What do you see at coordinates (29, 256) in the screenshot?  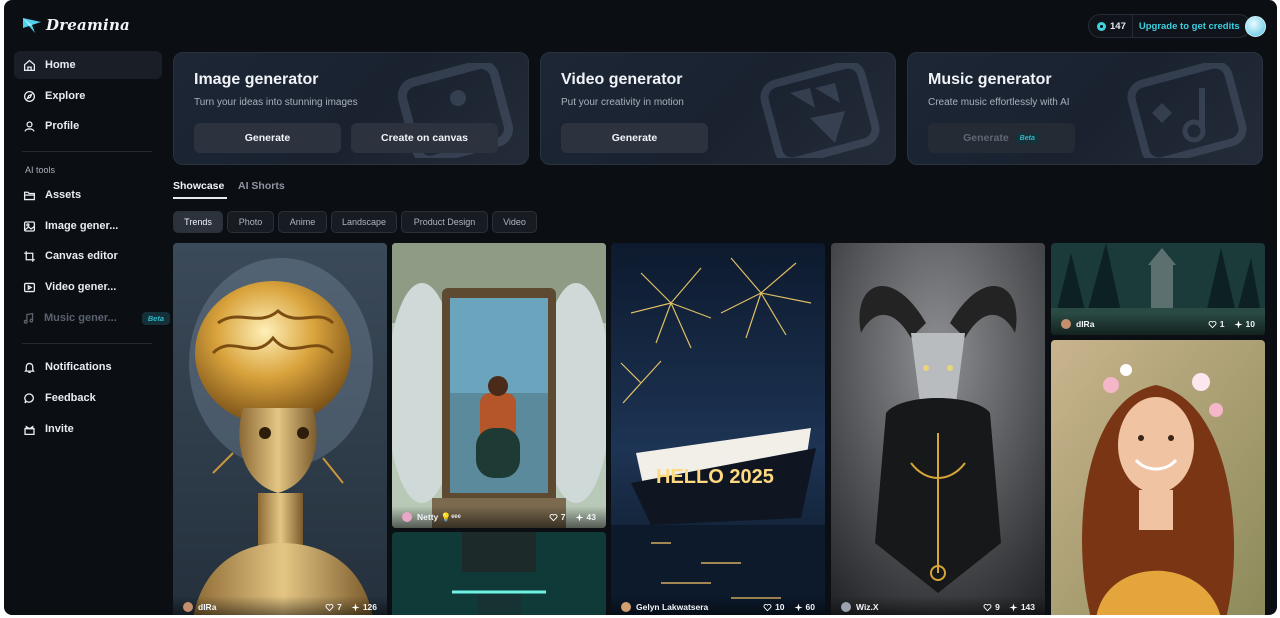 I see `crop-icon` at bounding box center [29, 256].